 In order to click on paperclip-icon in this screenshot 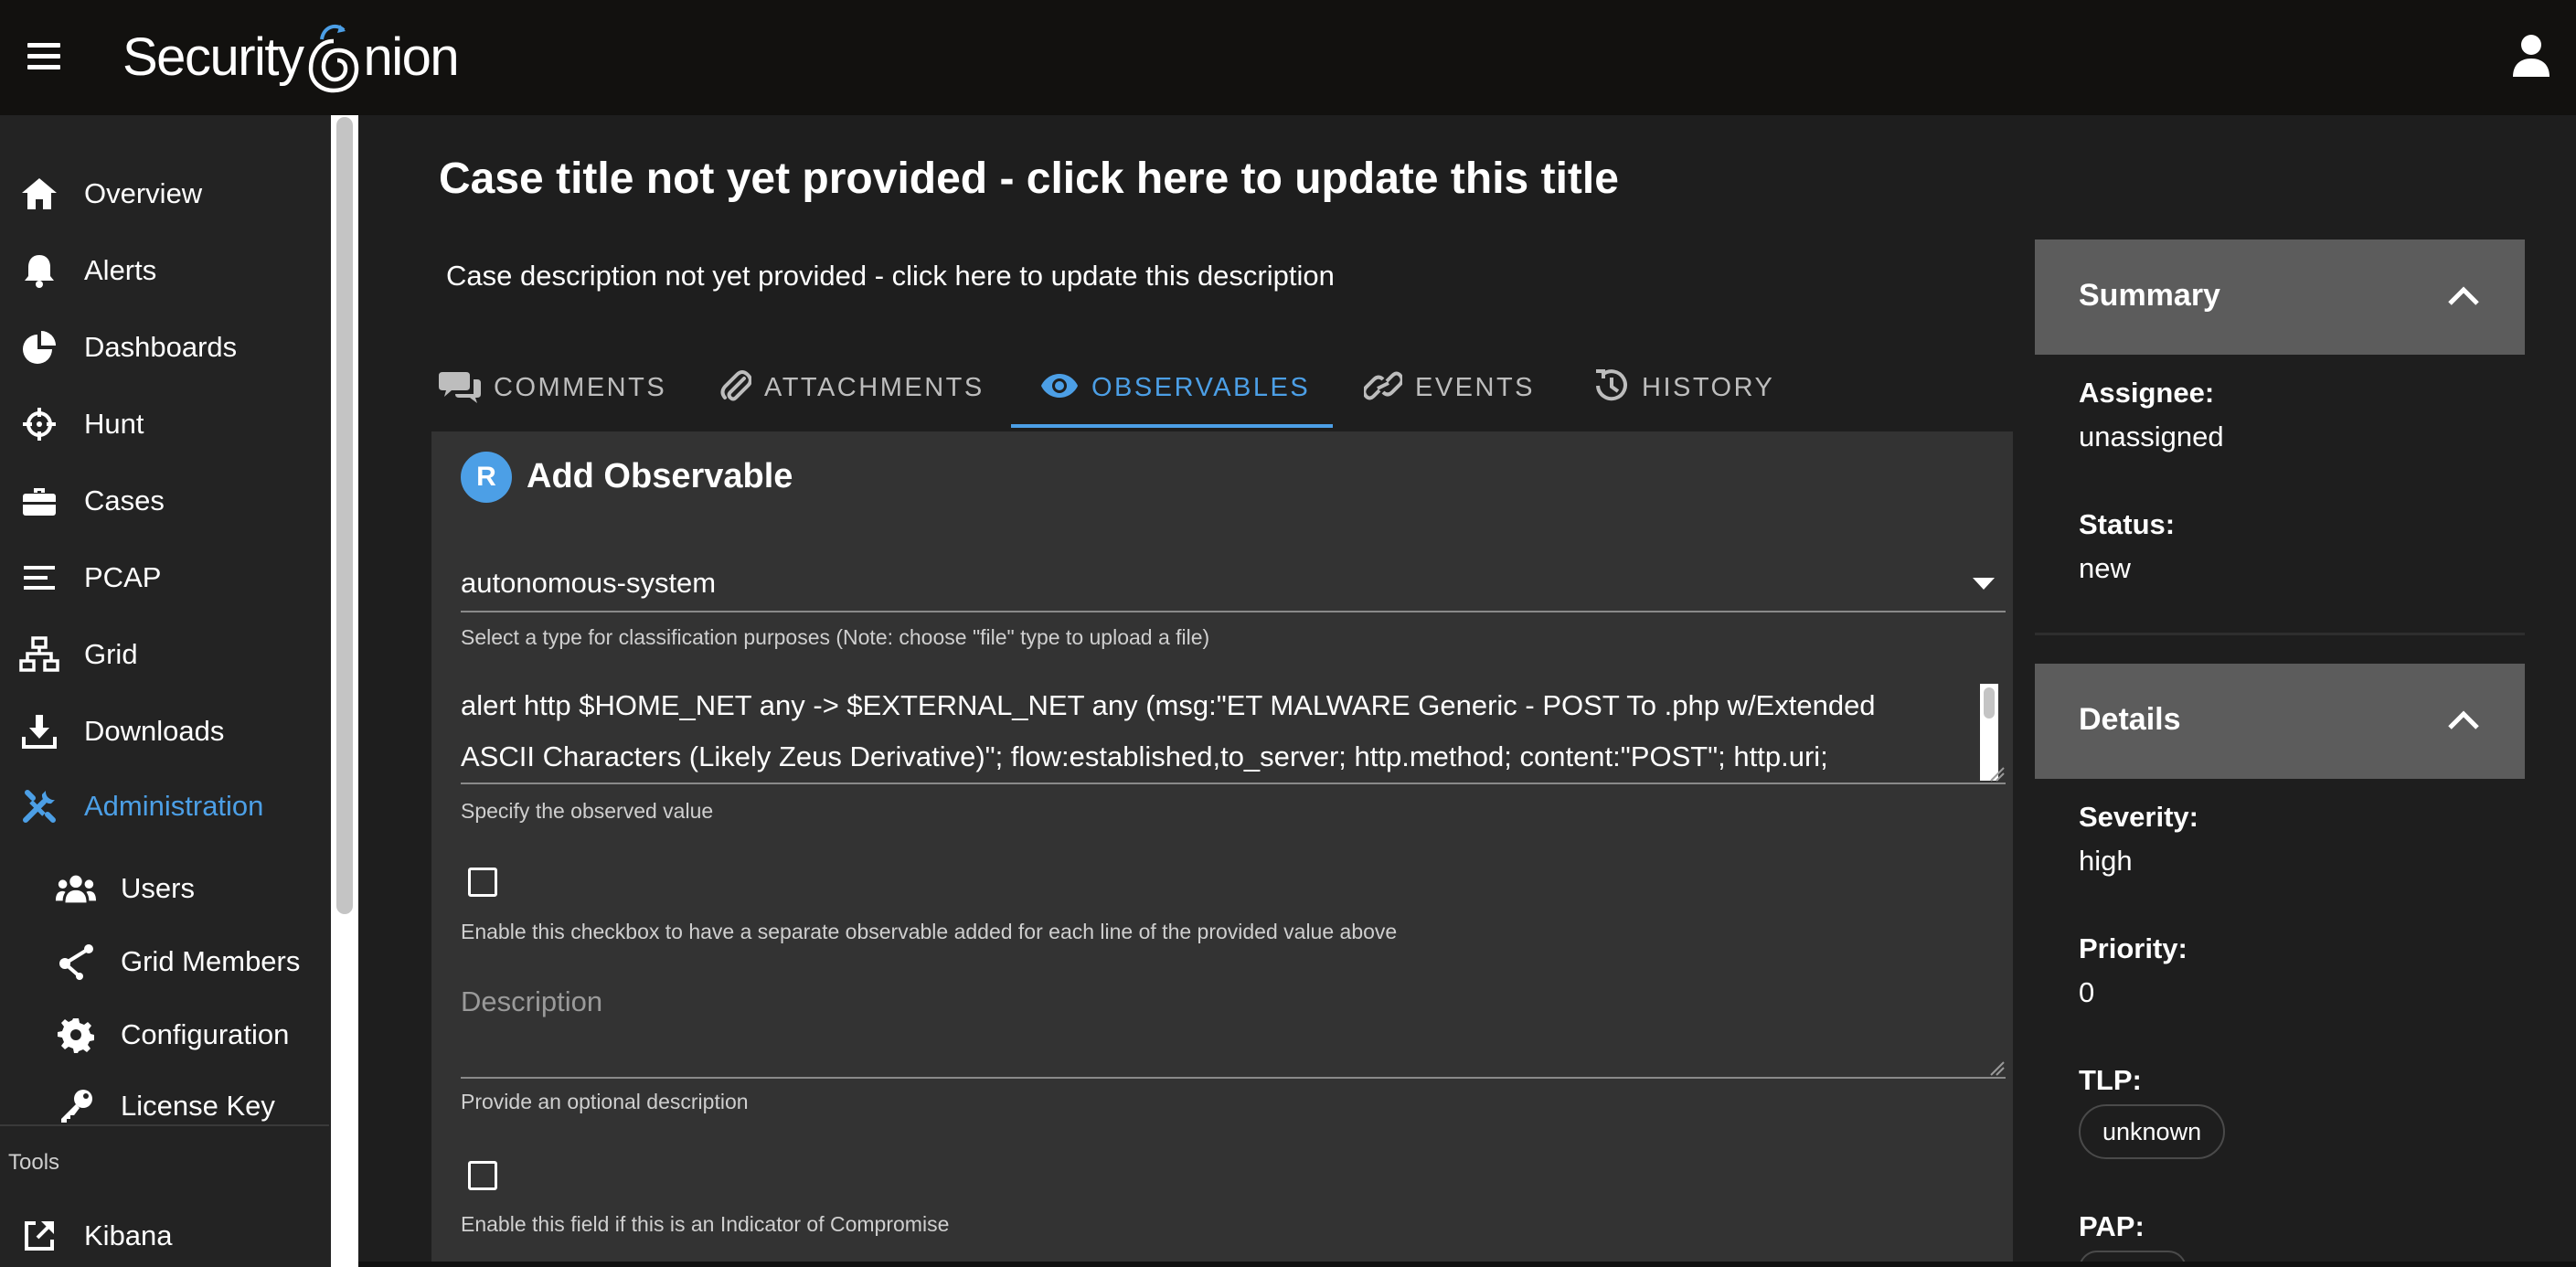, I will do `click(736, 388)`.